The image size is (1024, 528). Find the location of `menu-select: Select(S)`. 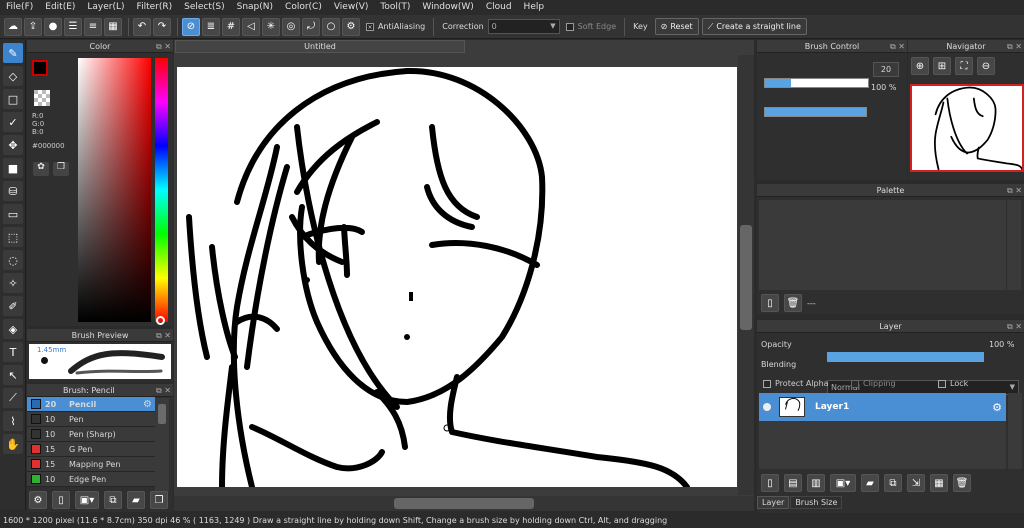

menu-select: Select(S) is located at coordinates (204, 7).